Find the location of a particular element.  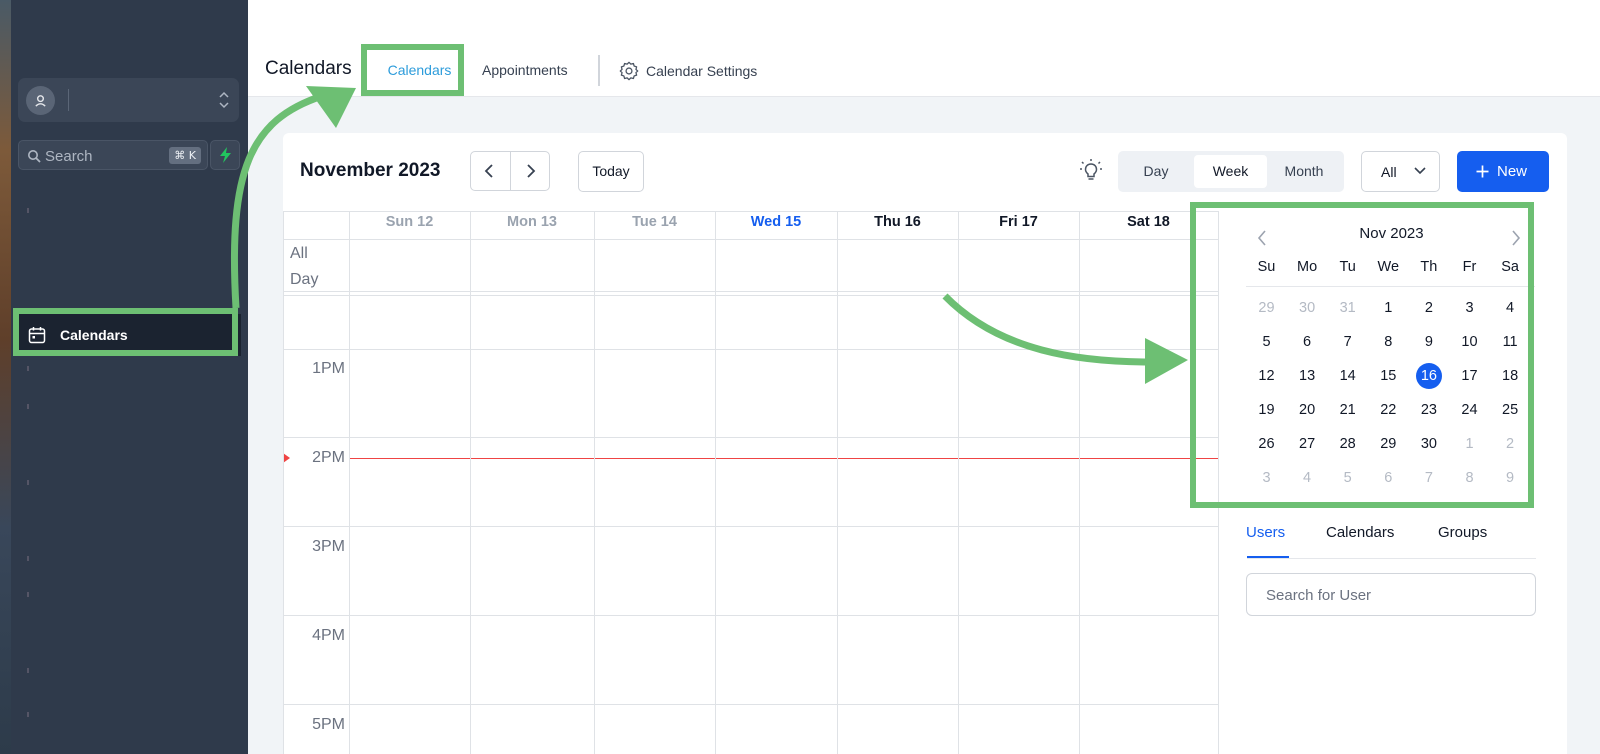

arrowhead-up-icon is located at coordinates (331, 107).